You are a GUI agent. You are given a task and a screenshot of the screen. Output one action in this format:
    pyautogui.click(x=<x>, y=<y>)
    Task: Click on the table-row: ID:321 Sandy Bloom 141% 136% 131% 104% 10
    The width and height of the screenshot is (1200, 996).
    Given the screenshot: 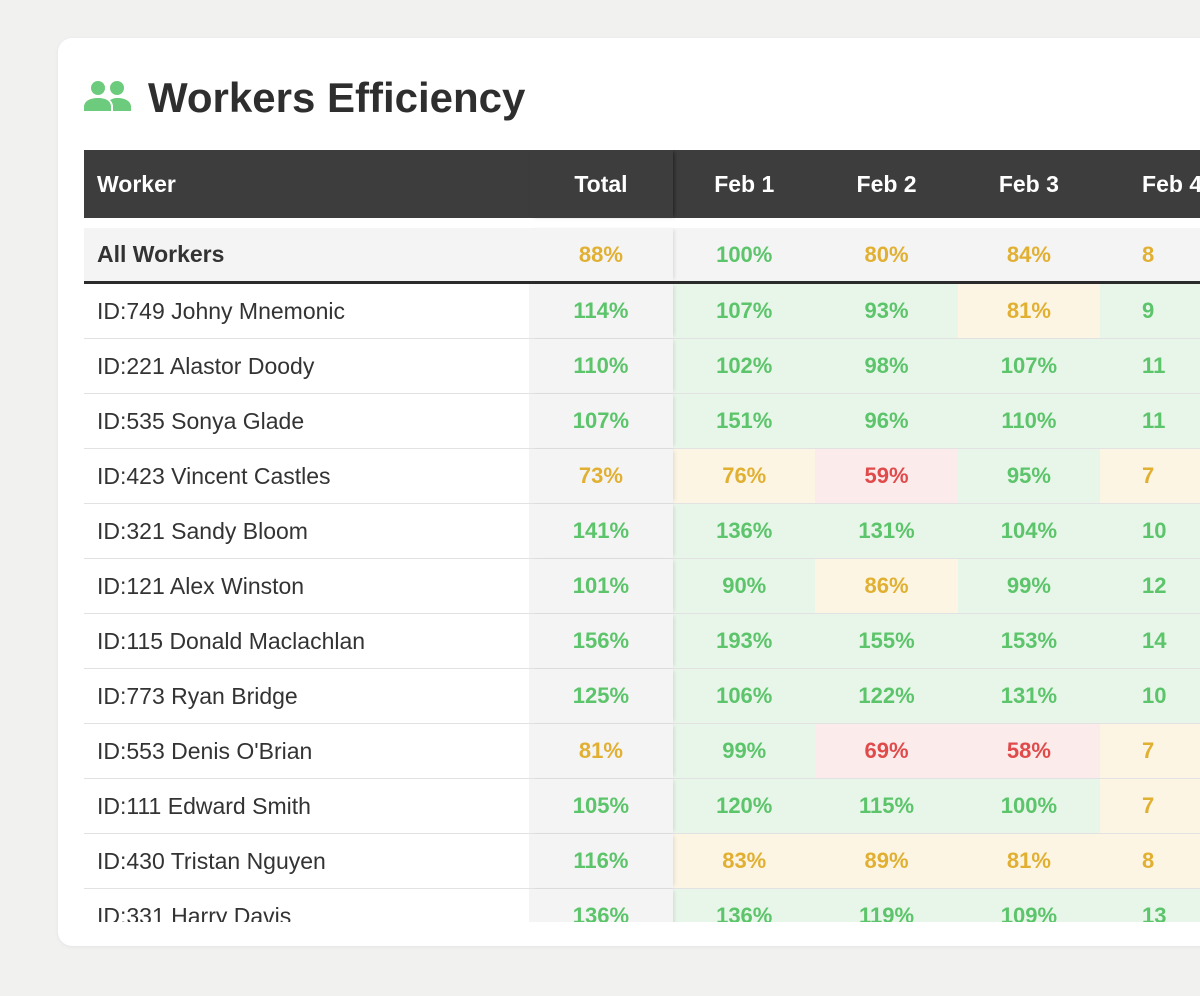 What is the action you would take?
    pyautogui.click(x=642, y=531)
    